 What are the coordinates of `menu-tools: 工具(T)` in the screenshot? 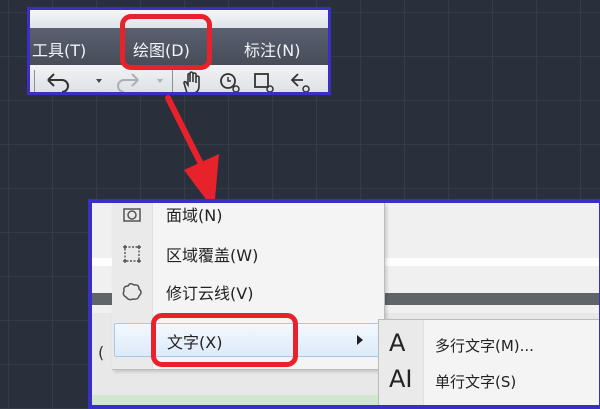 It's located at (59, 49).